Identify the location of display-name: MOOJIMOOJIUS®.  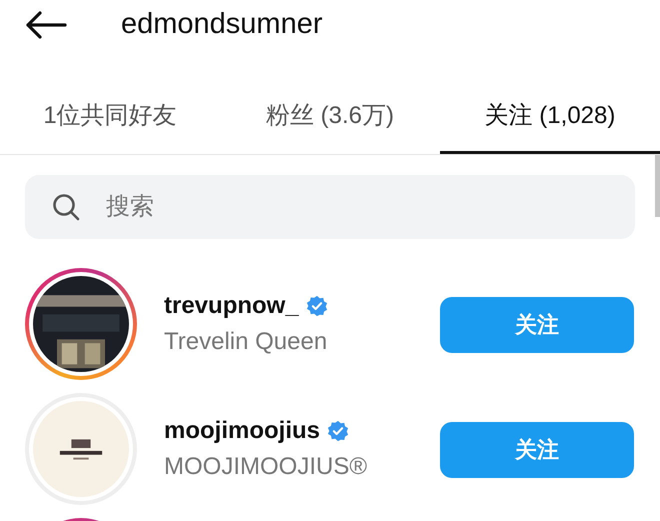
(266, 467).